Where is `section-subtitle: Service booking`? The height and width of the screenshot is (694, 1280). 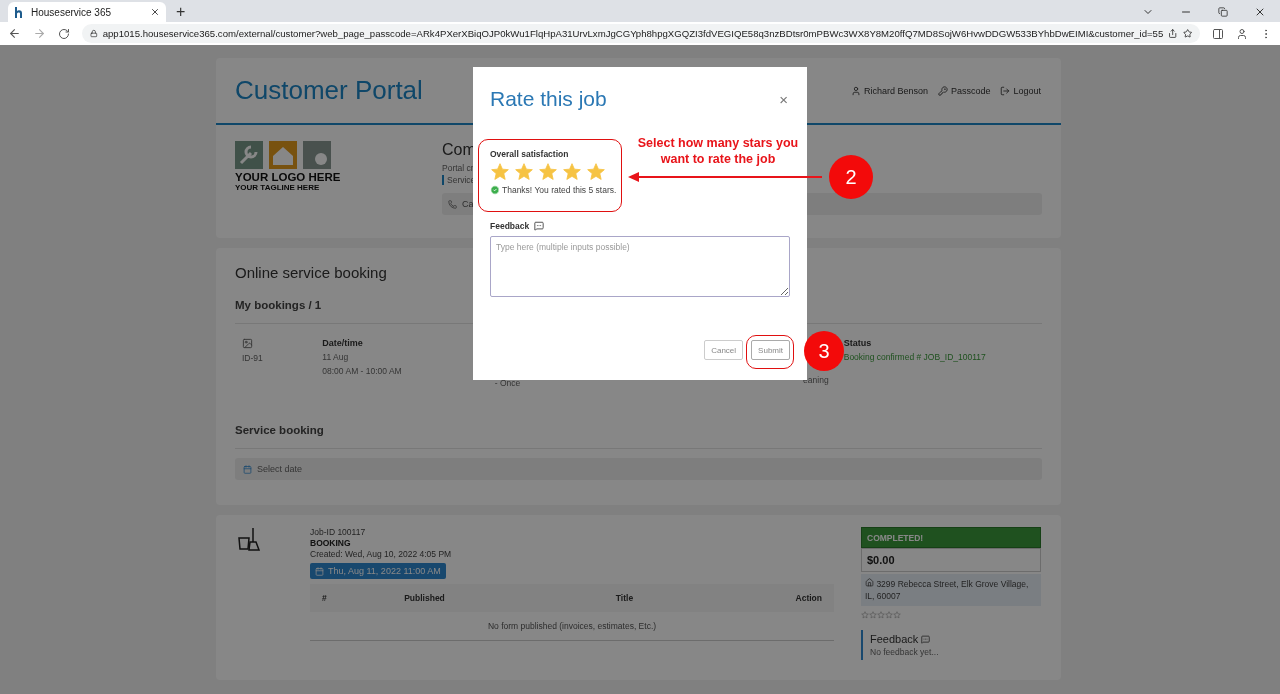
section-subtitle: Service booking is located at coordinates (638, 436).